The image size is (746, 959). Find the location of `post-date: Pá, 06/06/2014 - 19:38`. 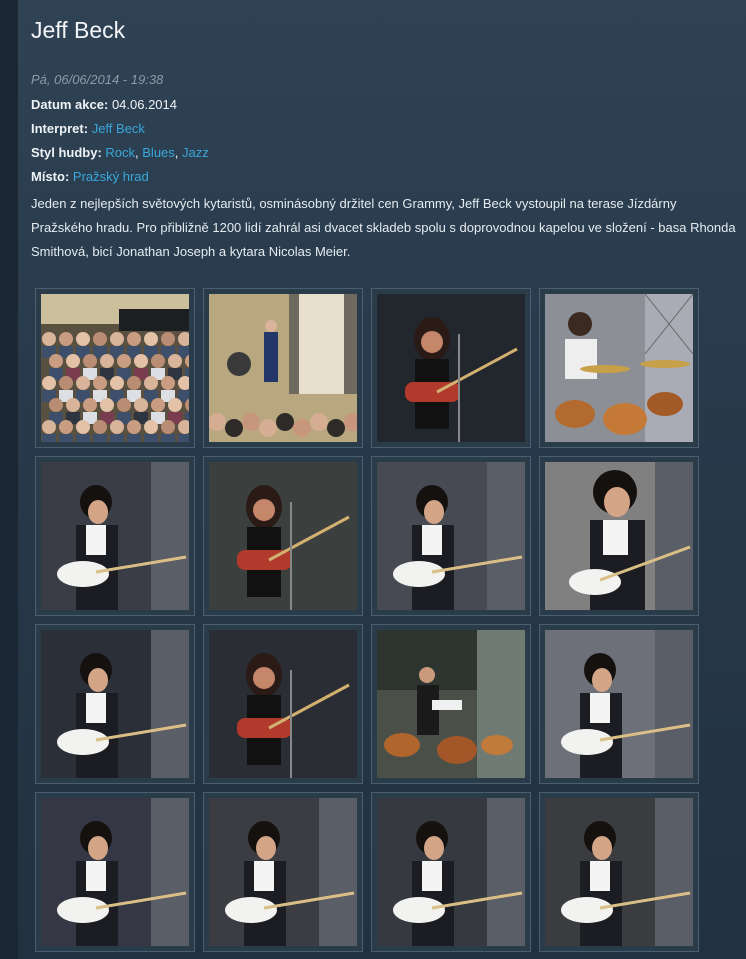

post-date: Pá, 06/06/2014 - 19:38 is located at coordinates (97, 79).